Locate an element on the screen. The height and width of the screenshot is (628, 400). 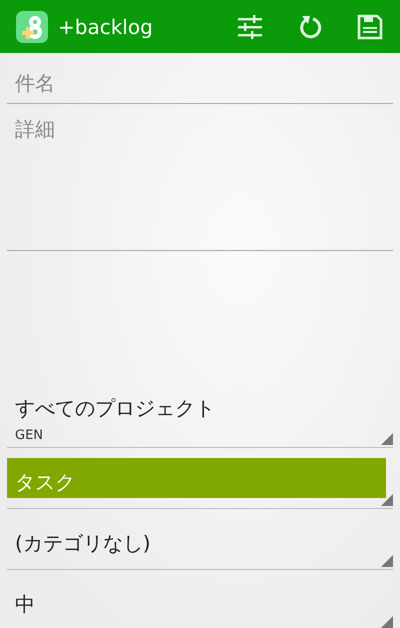
app-logo-icon is located at coordinates (32, 26).